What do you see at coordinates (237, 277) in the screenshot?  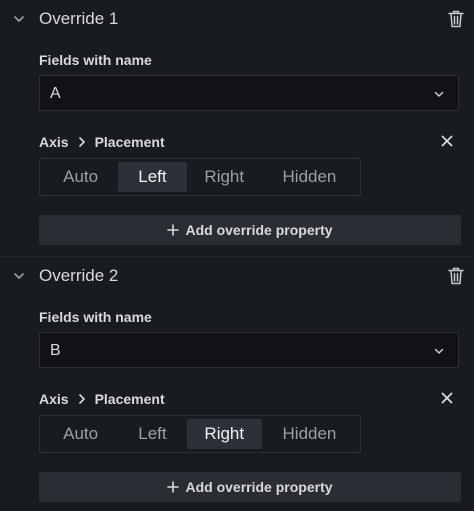 I see `override-header: Override 2` at bounding box center [237, 277].